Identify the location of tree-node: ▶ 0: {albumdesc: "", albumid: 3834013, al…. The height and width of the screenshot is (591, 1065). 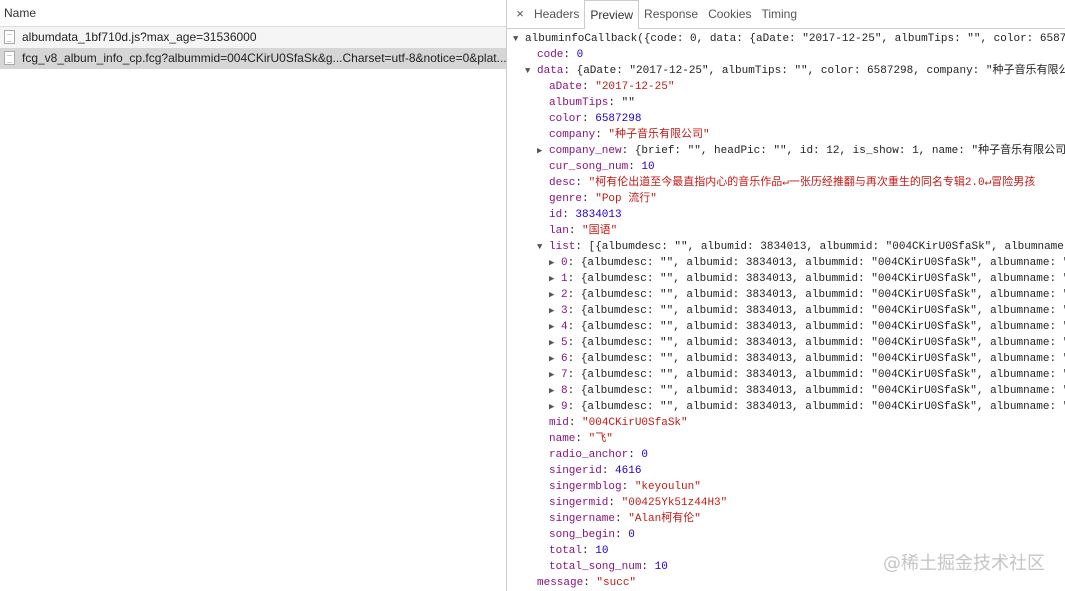
(786, 263).